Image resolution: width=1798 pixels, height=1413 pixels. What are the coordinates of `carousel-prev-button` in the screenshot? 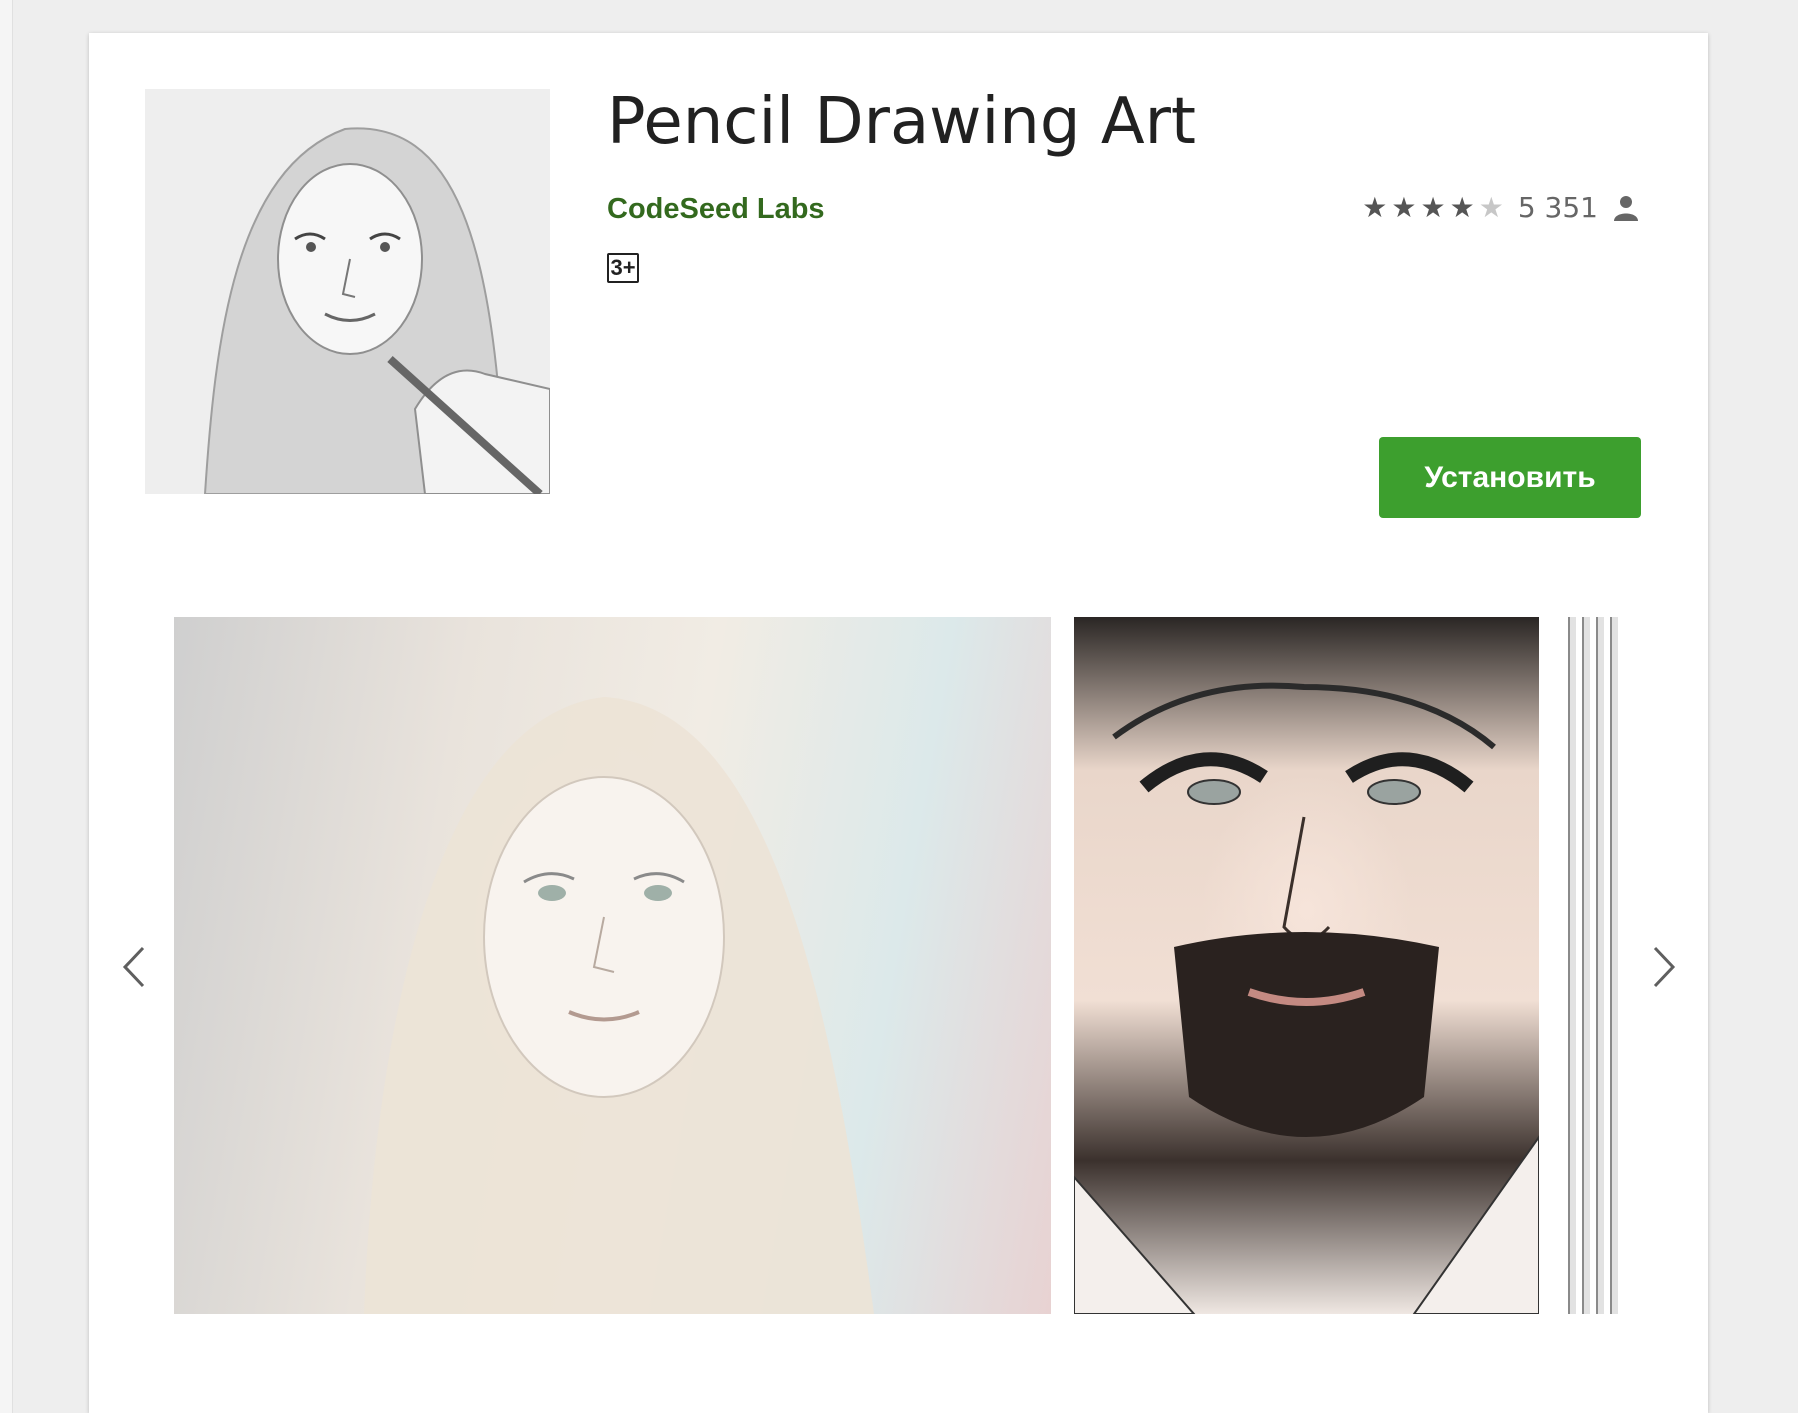 It's located at (134, 968).